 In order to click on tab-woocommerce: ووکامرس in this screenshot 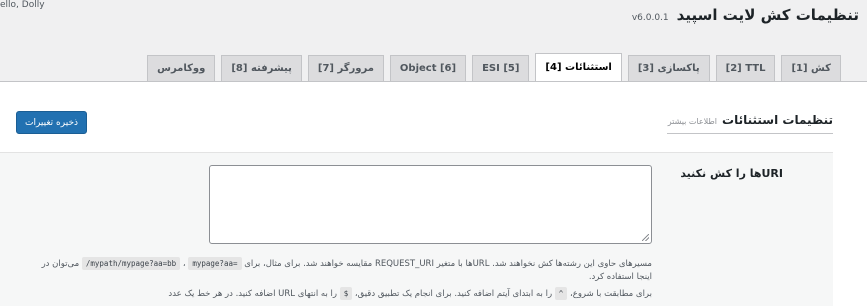, I will do `click(181, 68)`.